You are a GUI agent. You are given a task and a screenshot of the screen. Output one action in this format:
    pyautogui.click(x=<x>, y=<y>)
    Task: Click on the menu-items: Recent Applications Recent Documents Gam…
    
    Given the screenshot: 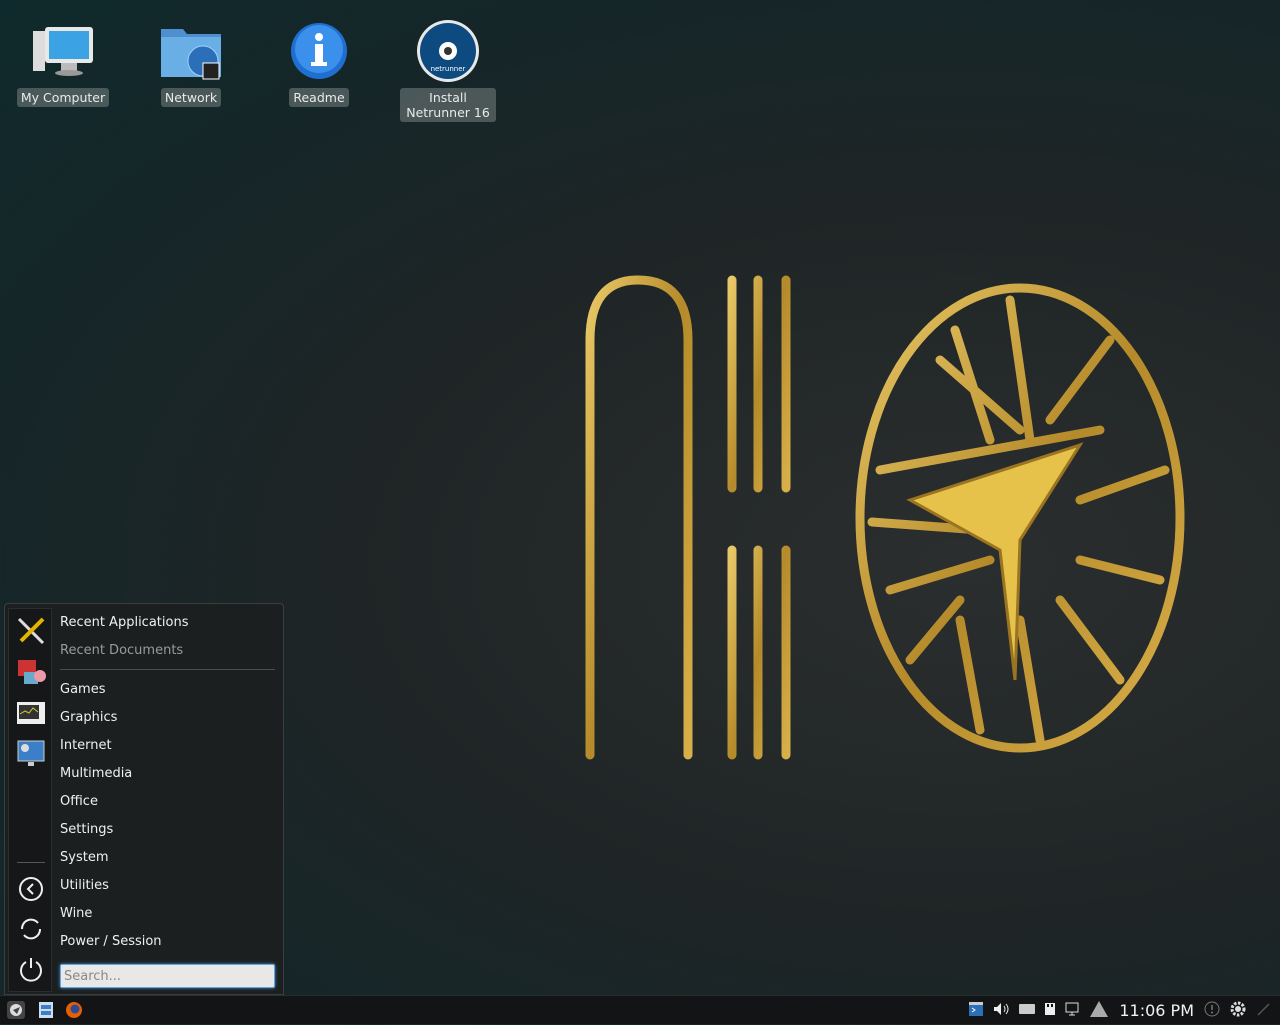 What is the action you would take?
    pyautogui.click(x=167, y=782)
    